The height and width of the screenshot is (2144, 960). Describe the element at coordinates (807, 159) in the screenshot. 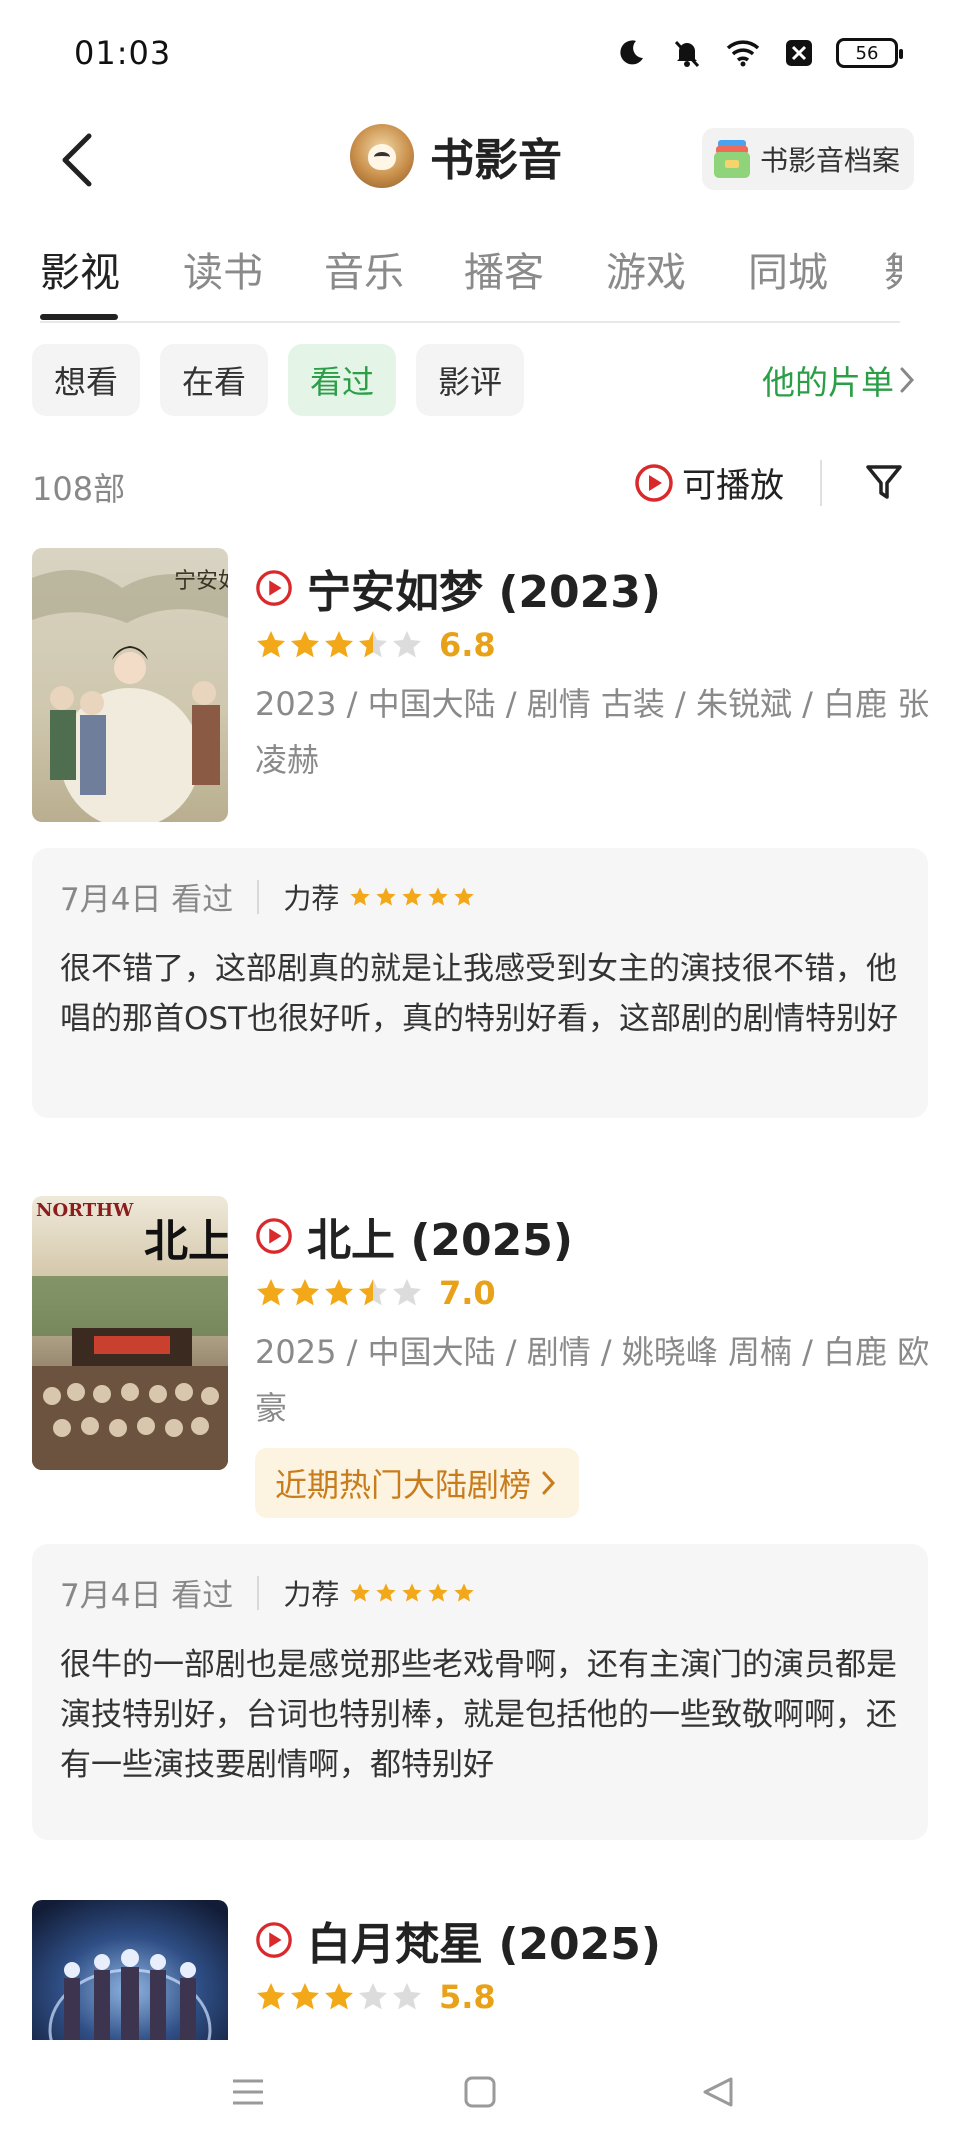

I see `archive-button: 书影音档案` at that location.